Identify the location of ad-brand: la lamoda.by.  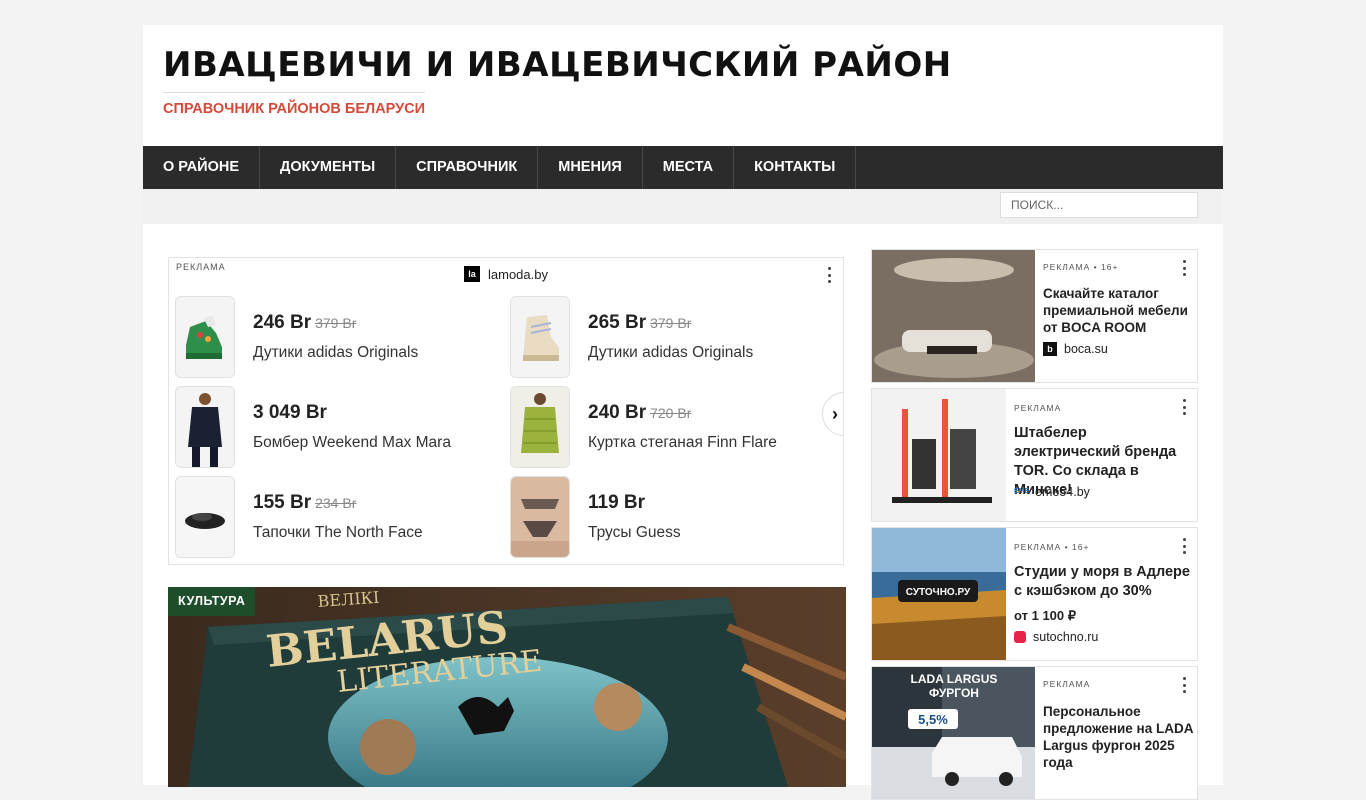
(506, 274).